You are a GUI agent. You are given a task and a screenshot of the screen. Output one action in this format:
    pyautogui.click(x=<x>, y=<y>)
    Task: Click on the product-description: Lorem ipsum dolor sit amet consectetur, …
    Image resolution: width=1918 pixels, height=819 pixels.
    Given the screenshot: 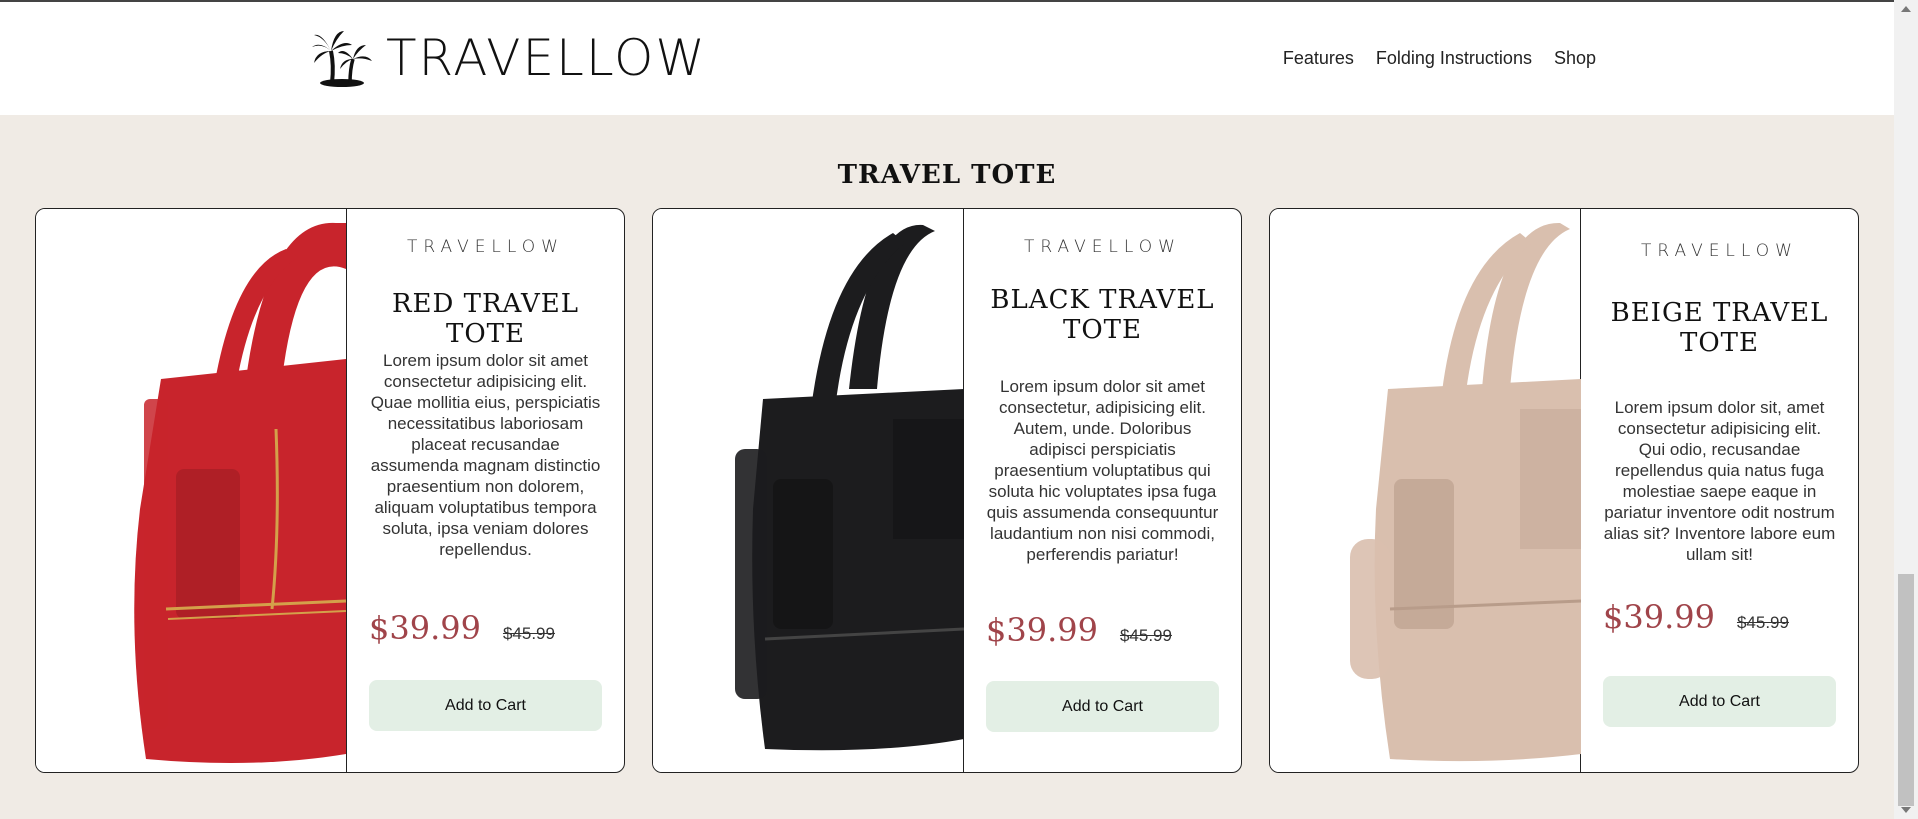 What is the action you would take?
    pyautogui.click(x=1102, y=470)
    